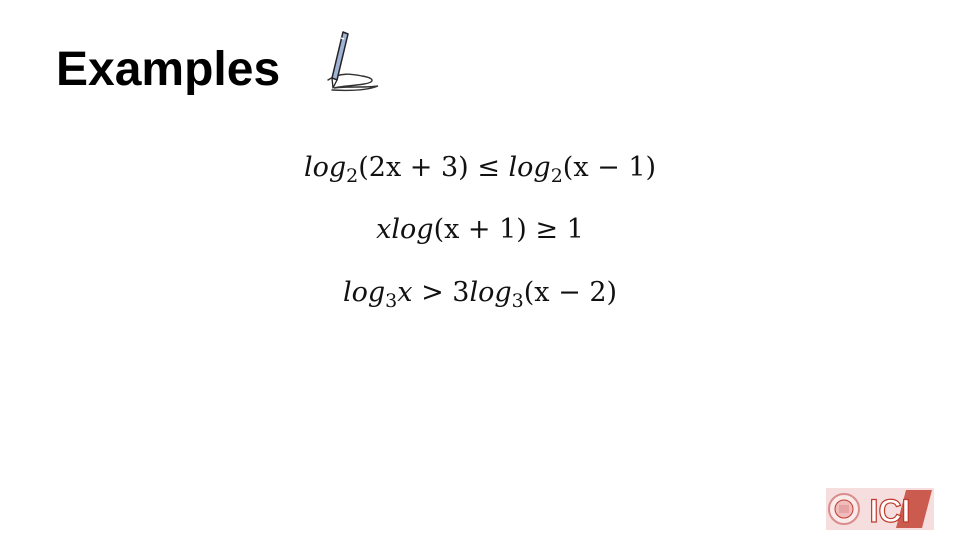 The width and height of the screenshot is (960, 540). I want to click on relation-operator: ≤, so click(488, 167).